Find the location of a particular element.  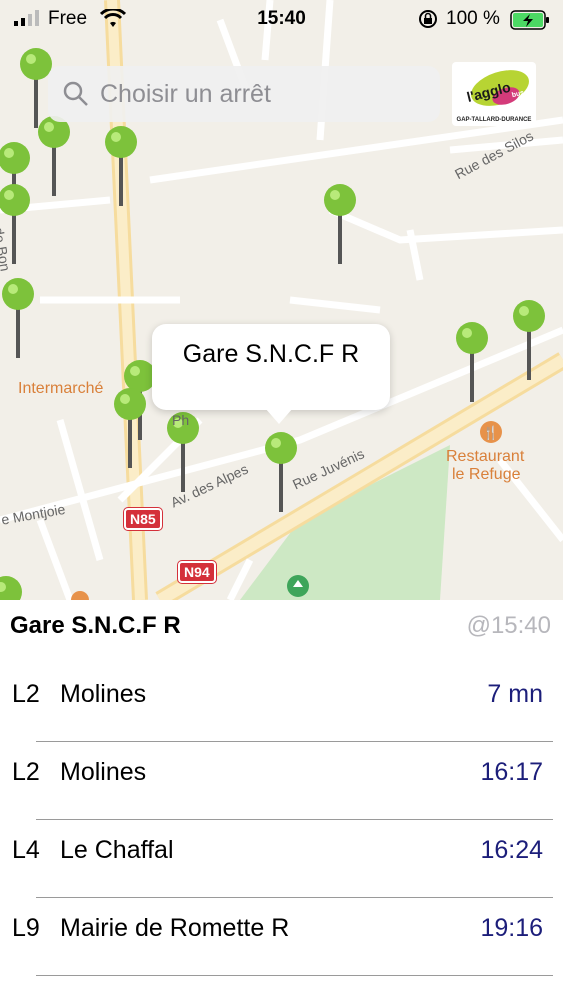

map-label-intermarche: Intermarché is located at coordinates (61, 388).